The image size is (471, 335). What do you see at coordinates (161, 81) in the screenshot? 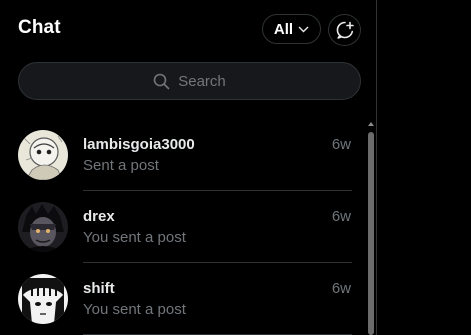
I see `search-icon` at bounding box center [161, 81].